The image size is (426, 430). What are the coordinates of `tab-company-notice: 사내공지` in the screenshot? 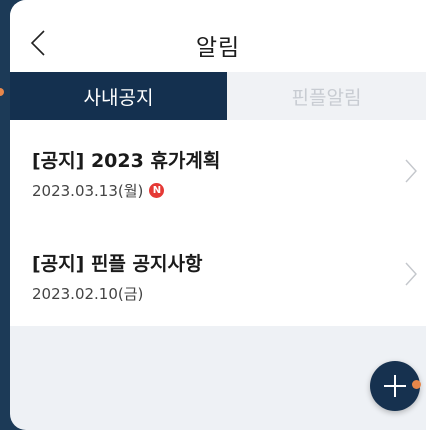 It's located at (118, 96).